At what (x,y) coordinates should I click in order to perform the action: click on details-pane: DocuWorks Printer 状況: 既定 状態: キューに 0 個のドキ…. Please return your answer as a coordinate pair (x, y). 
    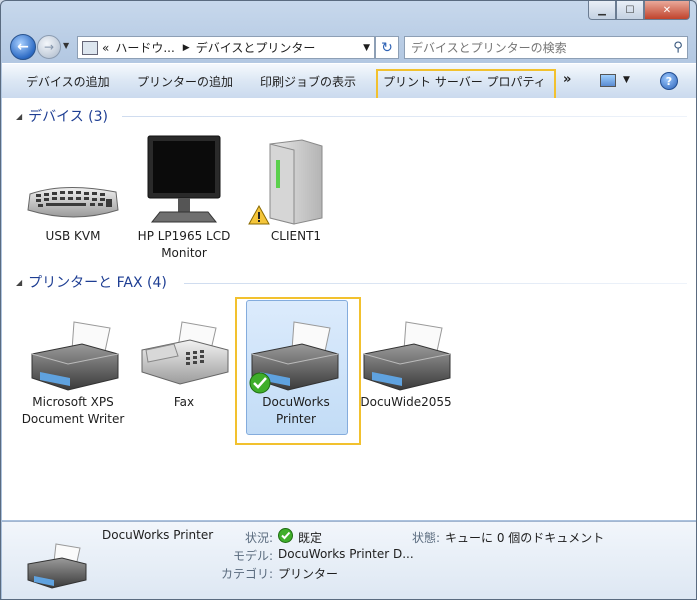
    Looking at the image, I should click on (349, 560).